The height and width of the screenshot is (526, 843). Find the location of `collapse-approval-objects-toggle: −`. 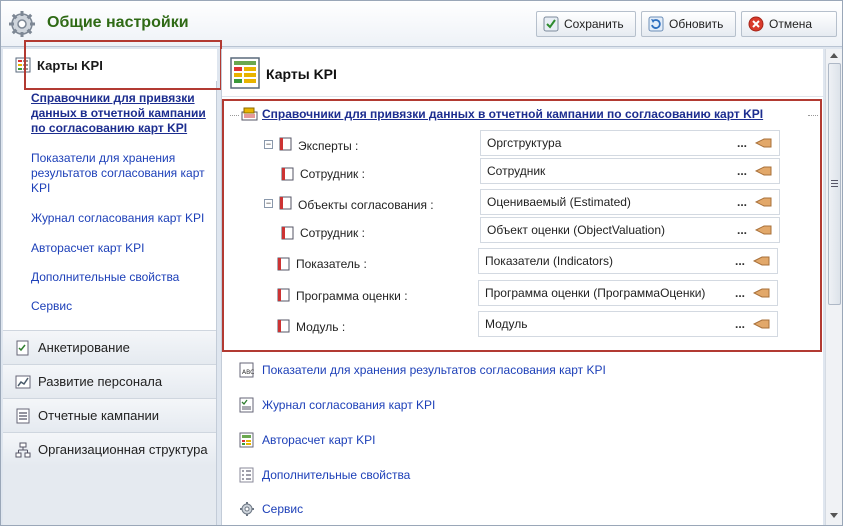

collapse-approval-objects-toggle: − is located at coordinates (268, 203).